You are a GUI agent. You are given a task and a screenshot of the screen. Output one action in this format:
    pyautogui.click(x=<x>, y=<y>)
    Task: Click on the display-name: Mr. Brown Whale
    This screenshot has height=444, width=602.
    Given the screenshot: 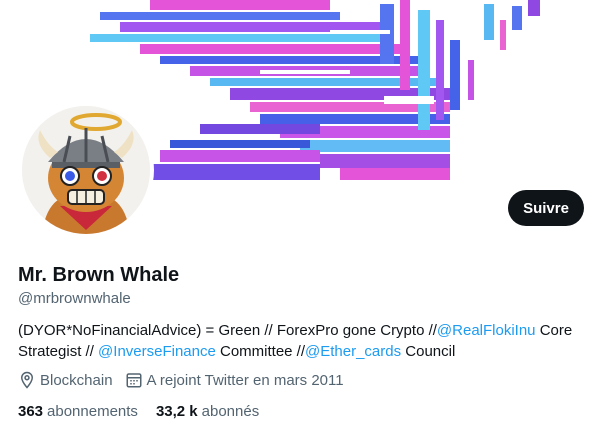 What is the action you would take?
    pyautogui.click(x=99, y=275)
    